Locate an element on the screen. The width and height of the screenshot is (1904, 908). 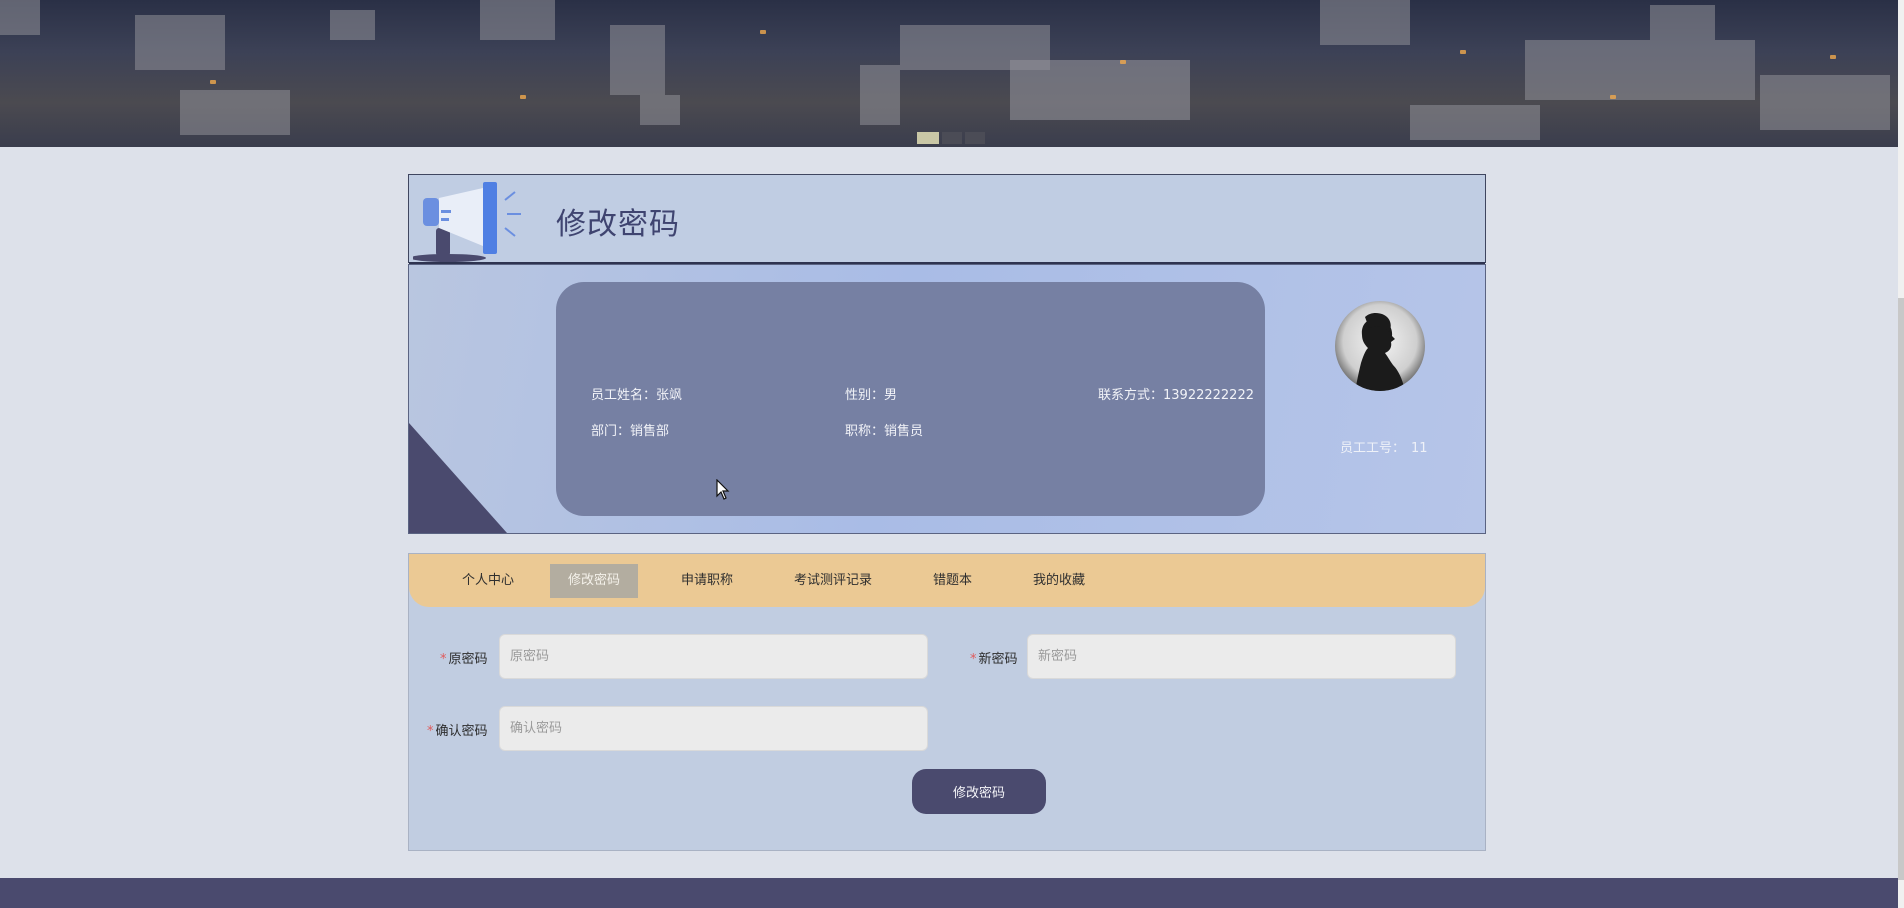
tab-change-password: 修改密码 is located at coordinates (594, 581).